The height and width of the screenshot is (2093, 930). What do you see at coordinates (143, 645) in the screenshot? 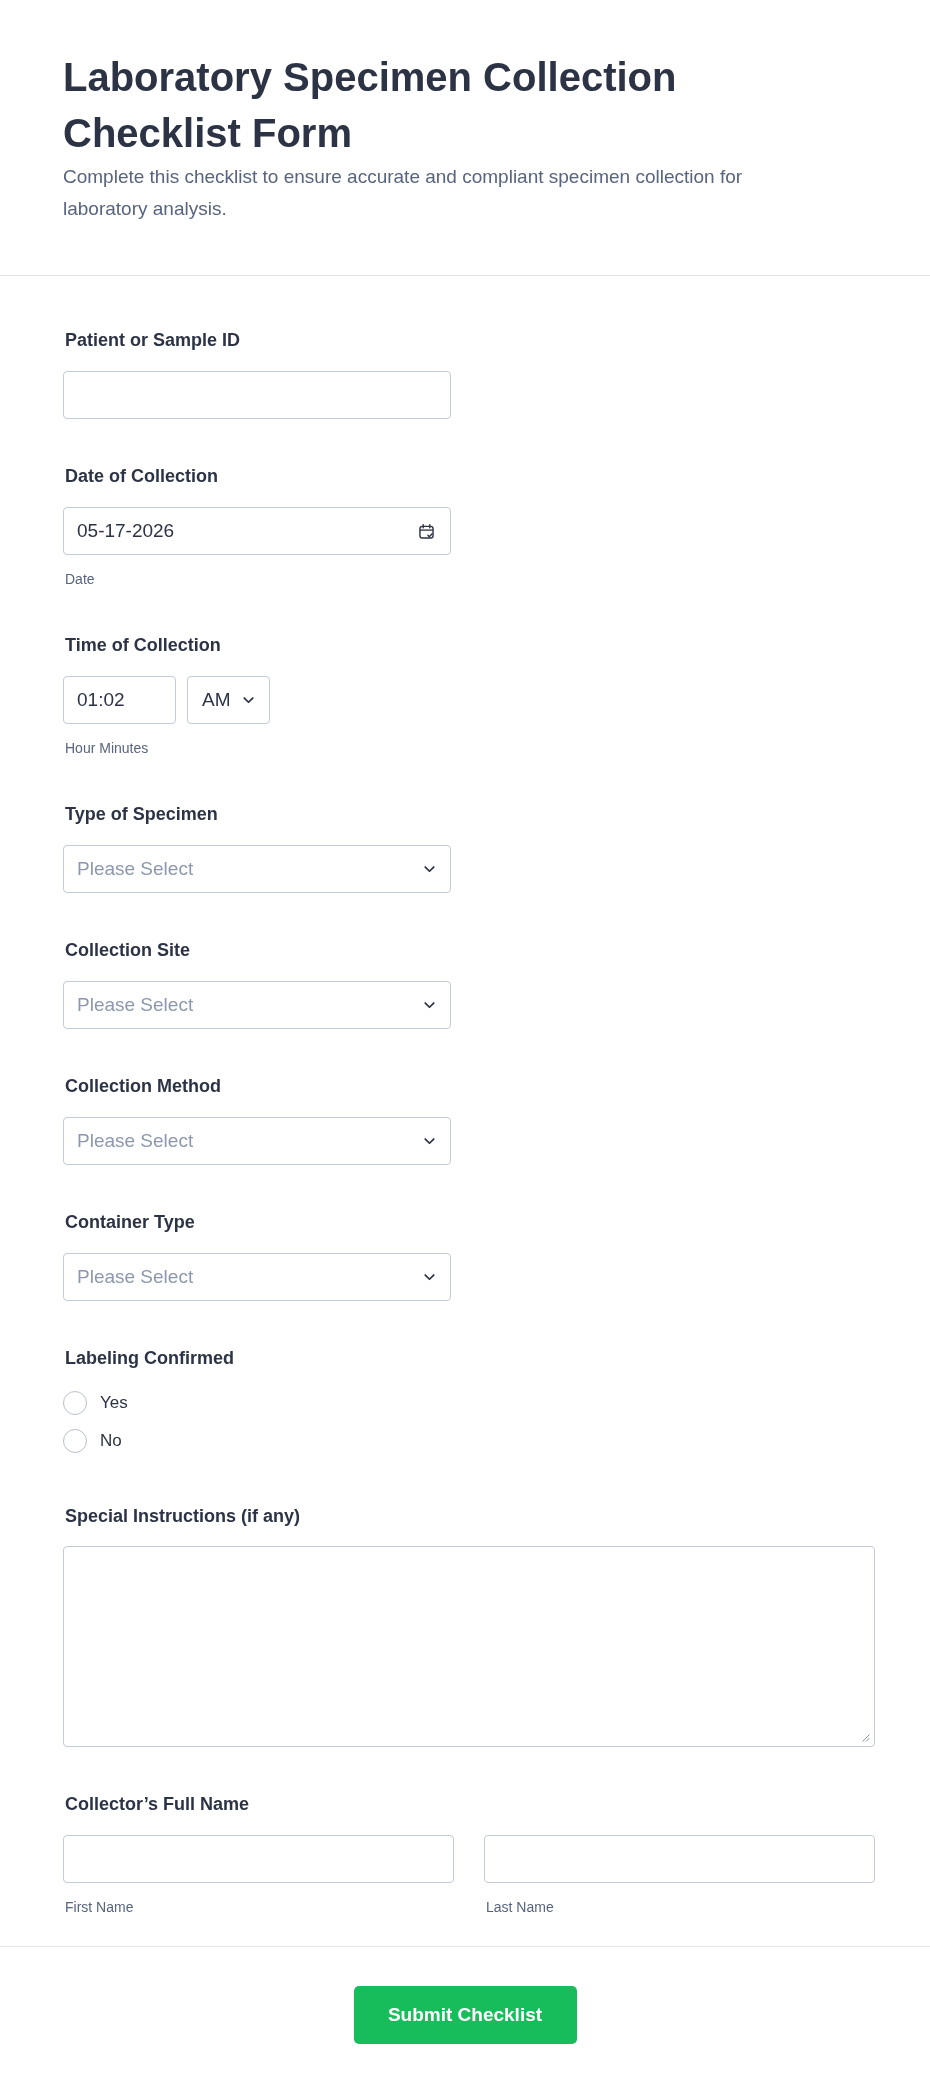
I see `field-label: Time of Collection` at bounding box center [143, 645].